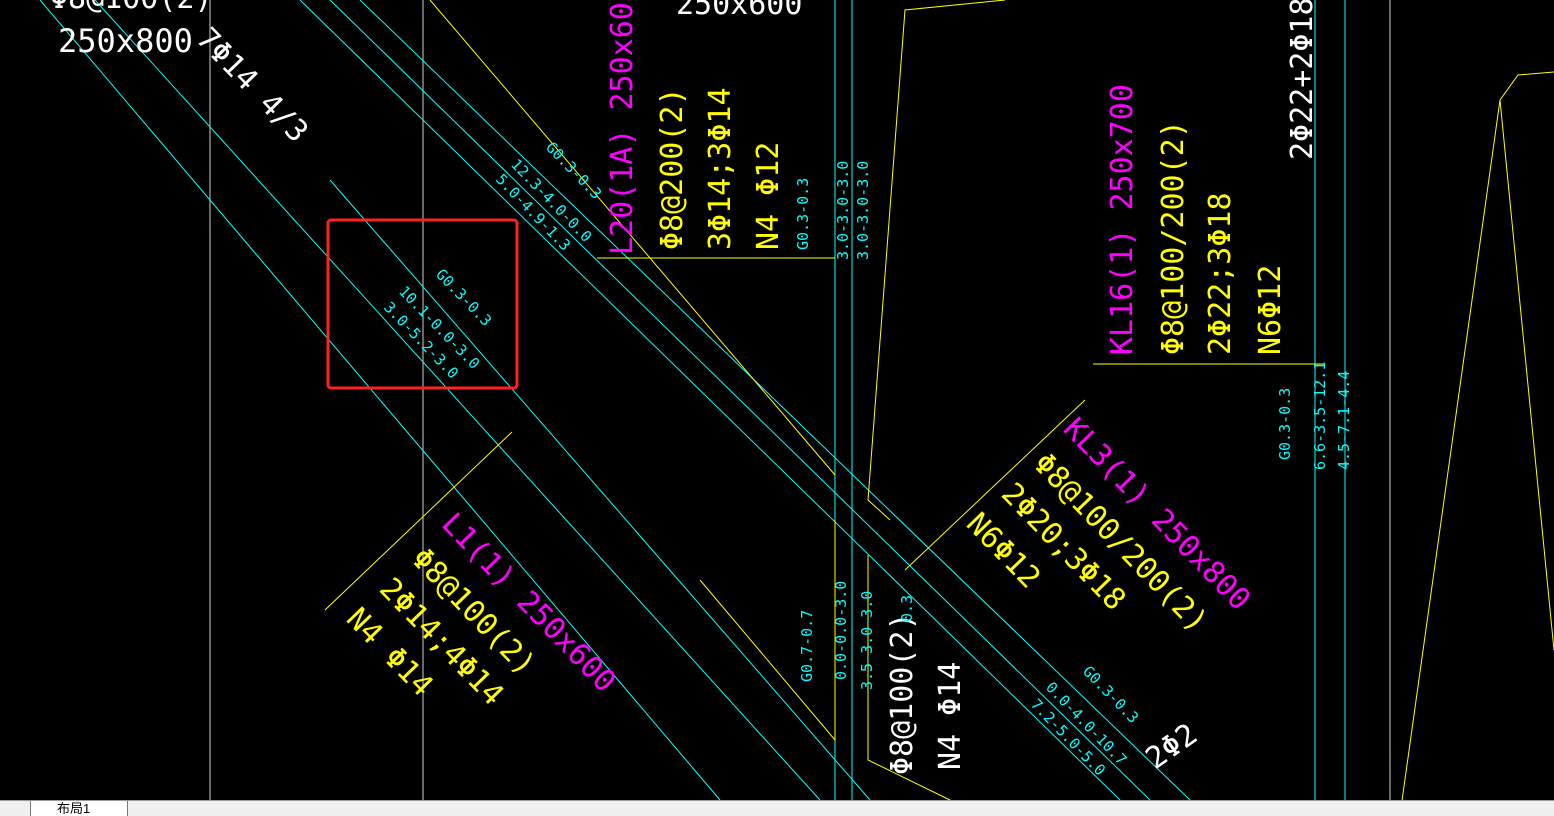 The height and width of the screenshot is (816, 1554). What do you see at coordinates (672, 168) in the screenshot?
I see `beam-L20-stirrup: Φ8@200(2)` at bounding box center [672, 168].